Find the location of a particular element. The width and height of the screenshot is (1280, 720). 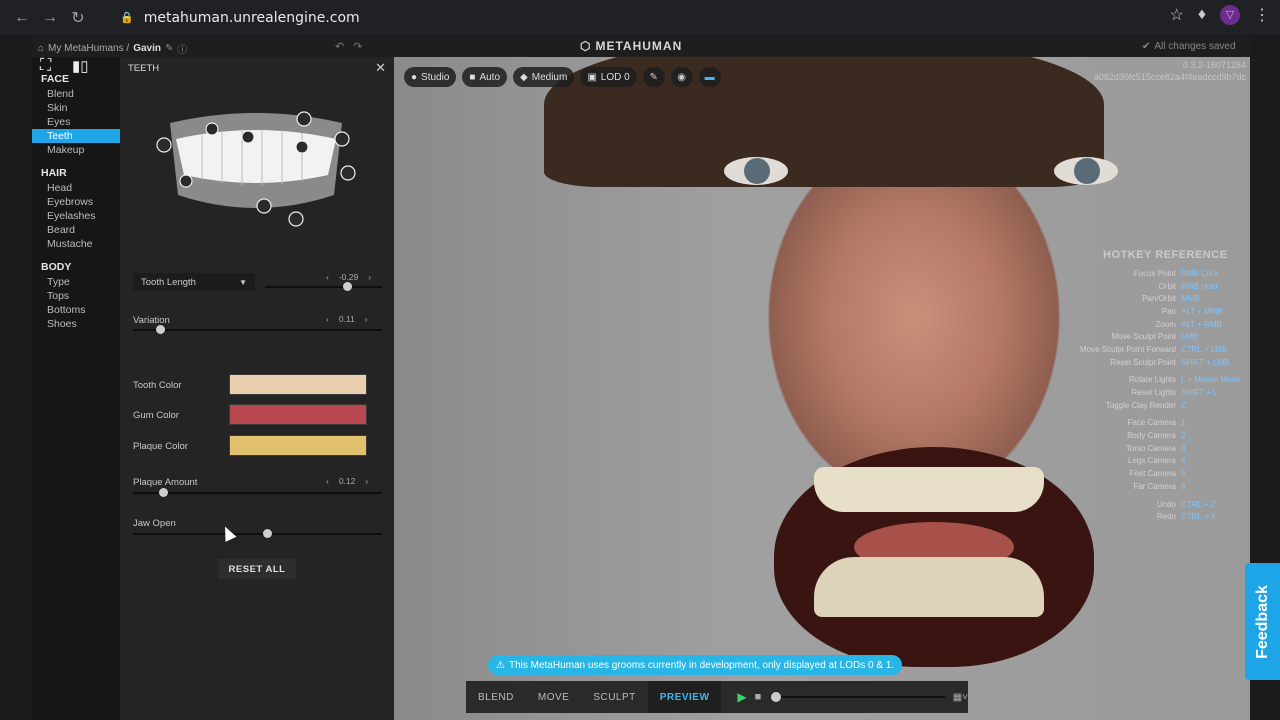

play-icon: ▶ is located at coordinates (741, 697).